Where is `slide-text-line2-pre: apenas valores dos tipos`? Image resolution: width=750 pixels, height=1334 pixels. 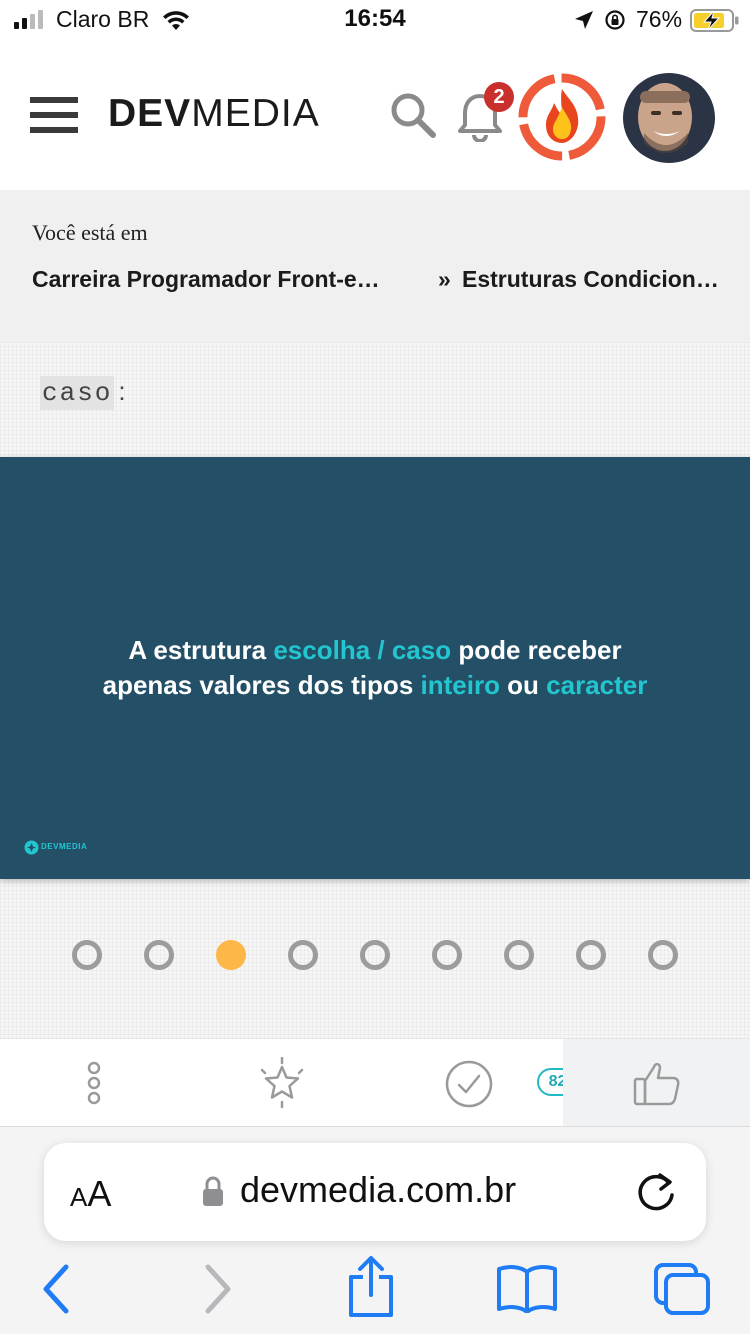
slide-text-line2-pre: apenas valores dos tipos is located at coordinates (261, 685).